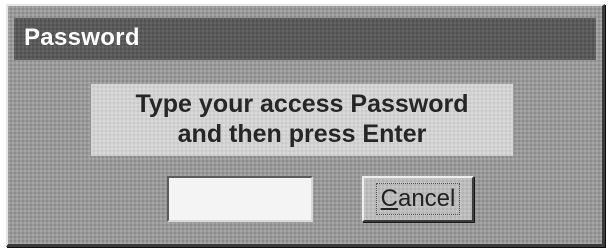  What do you see at coordinates (82, 37) in the screenshot?
I see `dialog-title: Password` at bounding box center [82, 37].